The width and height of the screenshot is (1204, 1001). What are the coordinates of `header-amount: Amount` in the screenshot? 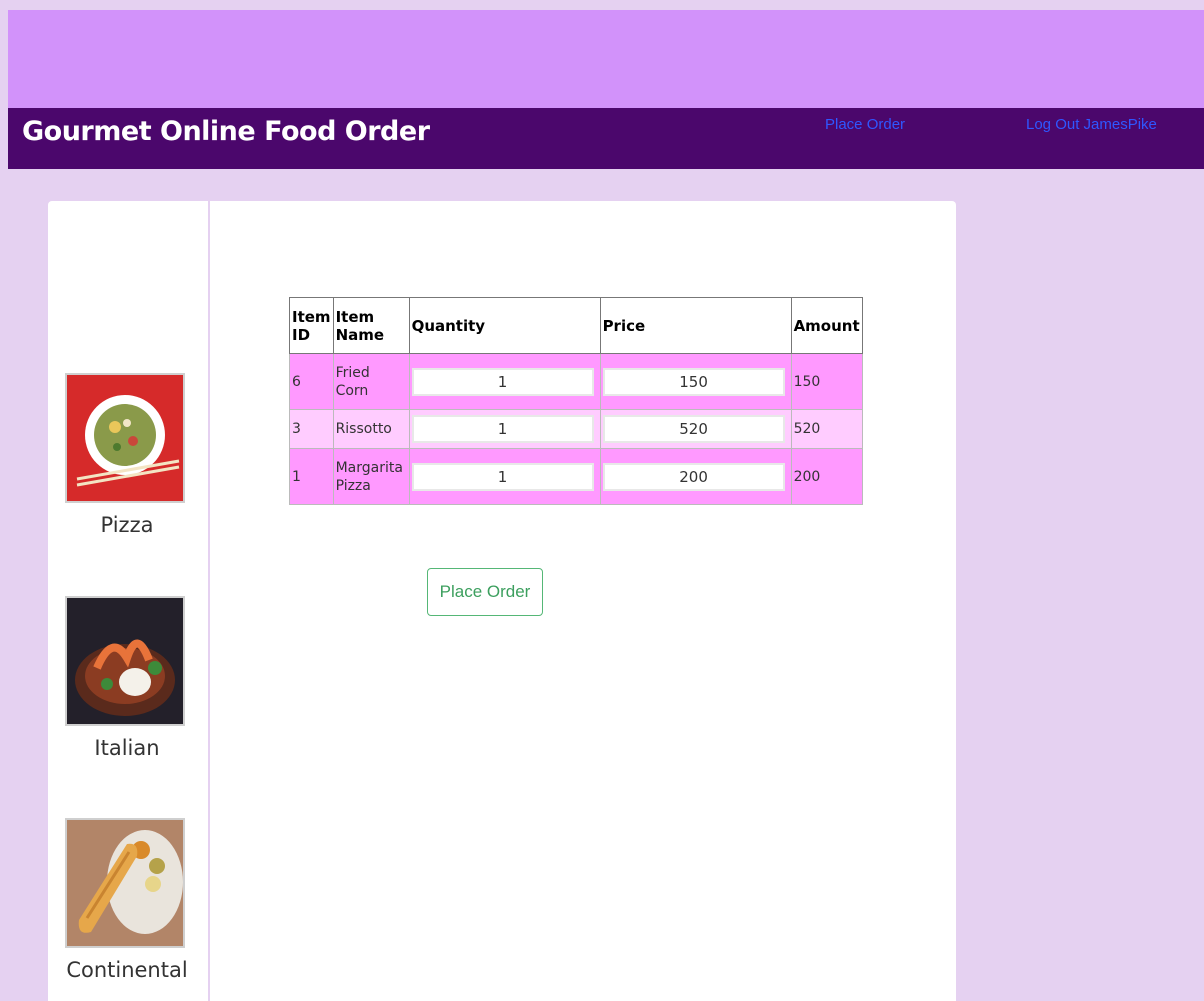 It's located at (826, 325).